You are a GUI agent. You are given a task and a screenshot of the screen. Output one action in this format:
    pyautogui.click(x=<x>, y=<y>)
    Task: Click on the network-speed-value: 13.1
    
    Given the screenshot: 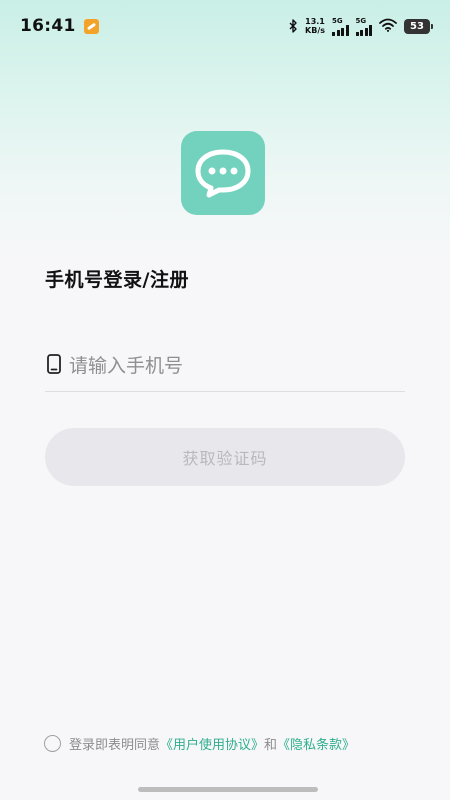 What is the action you would take?
    pyautogui.click(x=315, y=21)
    